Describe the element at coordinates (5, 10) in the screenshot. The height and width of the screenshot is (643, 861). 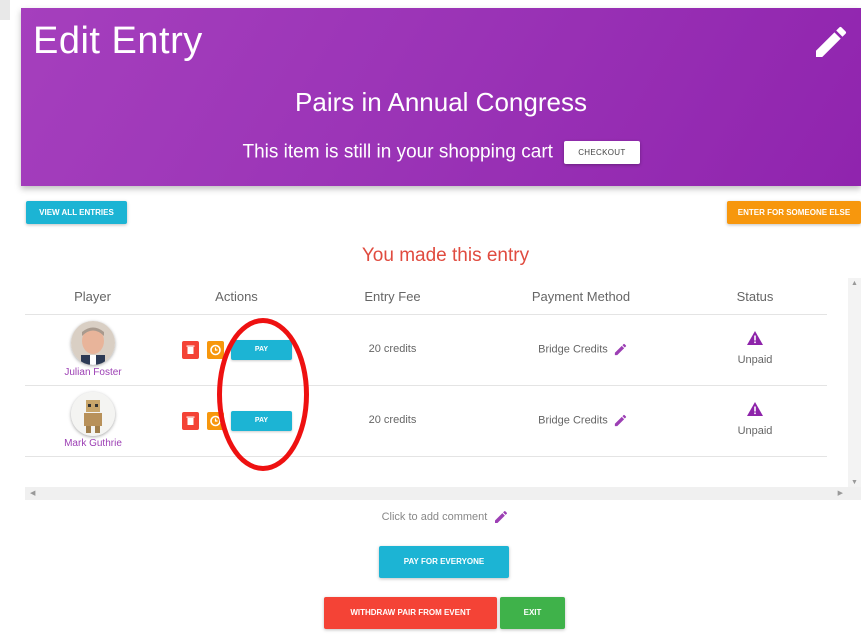
I see `window-edge` at that location.